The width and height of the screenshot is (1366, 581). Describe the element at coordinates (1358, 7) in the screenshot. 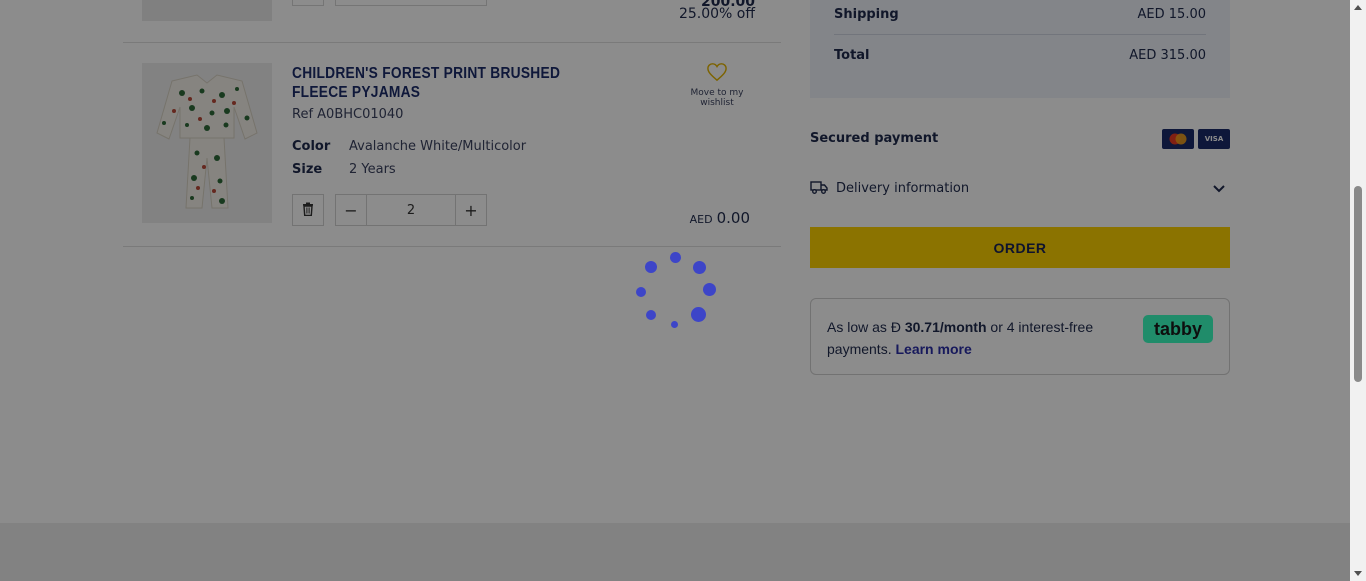

I see `scroll-up-arrow` at that location.